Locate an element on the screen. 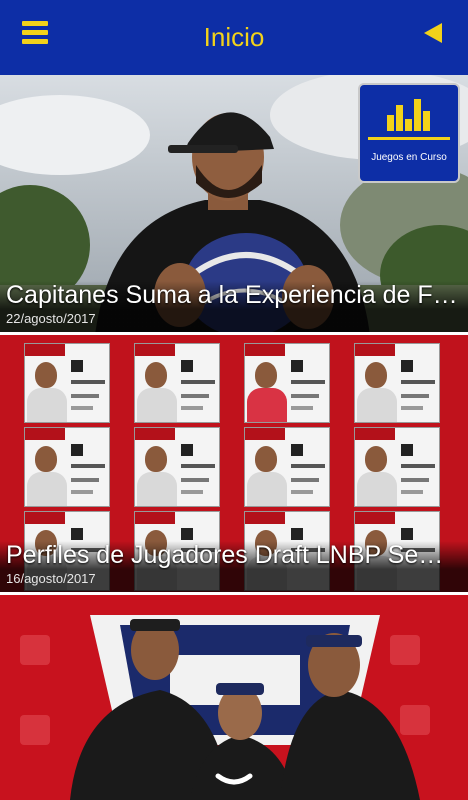 This screenshot has height=800, width=468. hamburger-menu-icon is located at coordinates (35, 33).